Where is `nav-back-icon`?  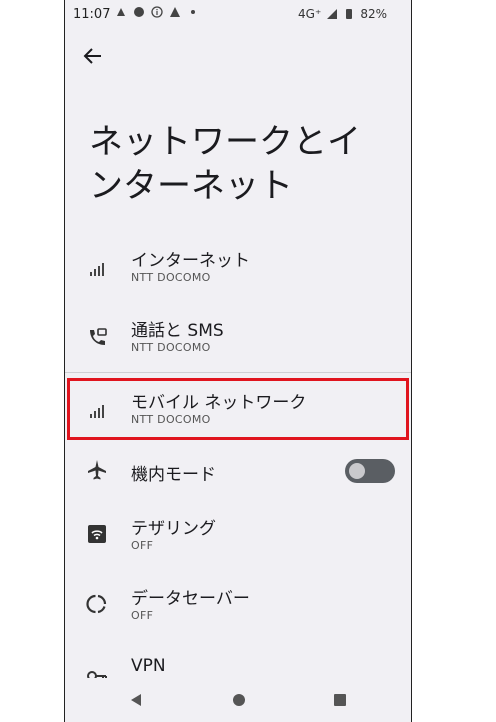 nav-back-icon is located at coordinates (136, 700).